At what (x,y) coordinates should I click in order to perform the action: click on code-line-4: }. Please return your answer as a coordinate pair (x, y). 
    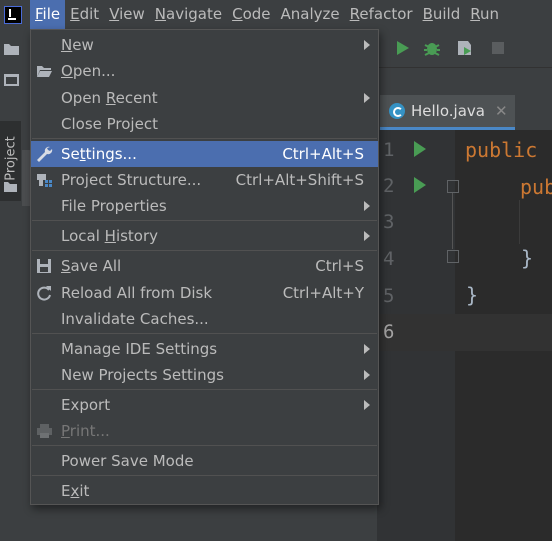
    Looking at the image, I should click on (527, 258).